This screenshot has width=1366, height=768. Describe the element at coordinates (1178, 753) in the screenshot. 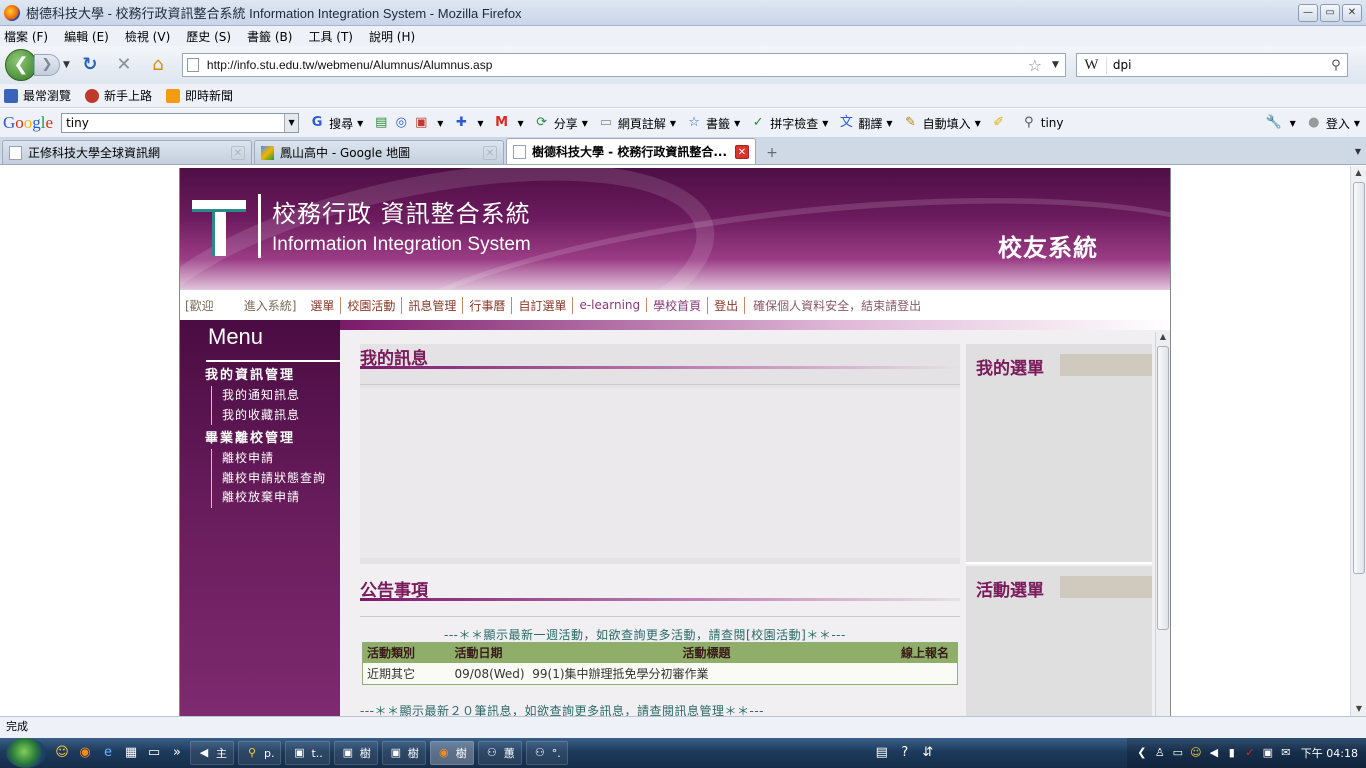

I see `network-tray-icon: ▭` at that location.